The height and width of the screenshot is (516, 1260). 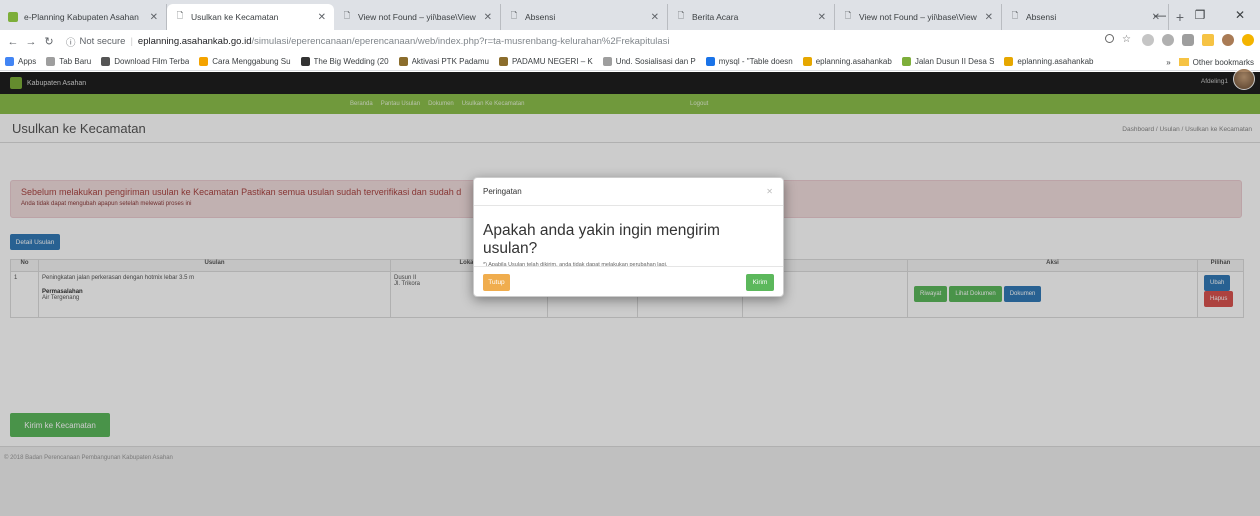 What do you see at coordinates (628, 192) in the screenshot?
I see `modal-header: Peringatan ✕` at bounding box center [628, 192].